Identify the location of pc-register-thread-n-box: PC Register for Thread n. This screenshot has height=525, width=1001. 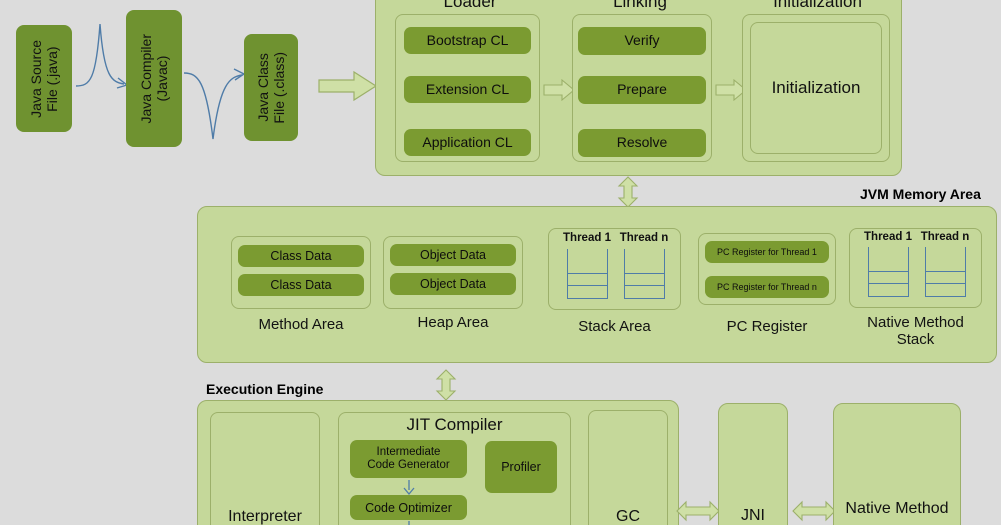
(767, 287).